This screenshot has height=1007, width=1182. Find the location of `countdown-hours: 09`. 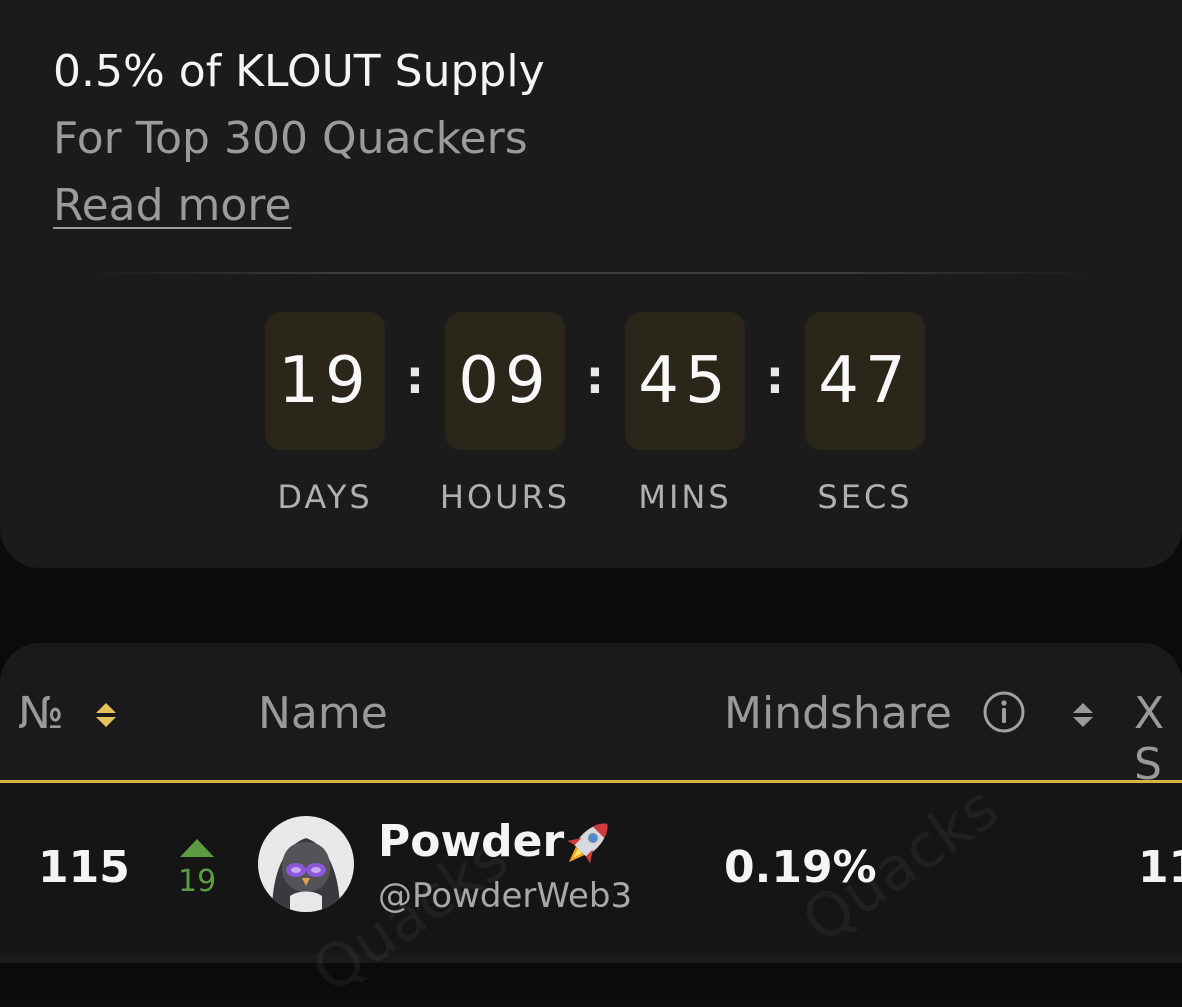

countdown-hours: 09 is located at coordinates (505, 381).